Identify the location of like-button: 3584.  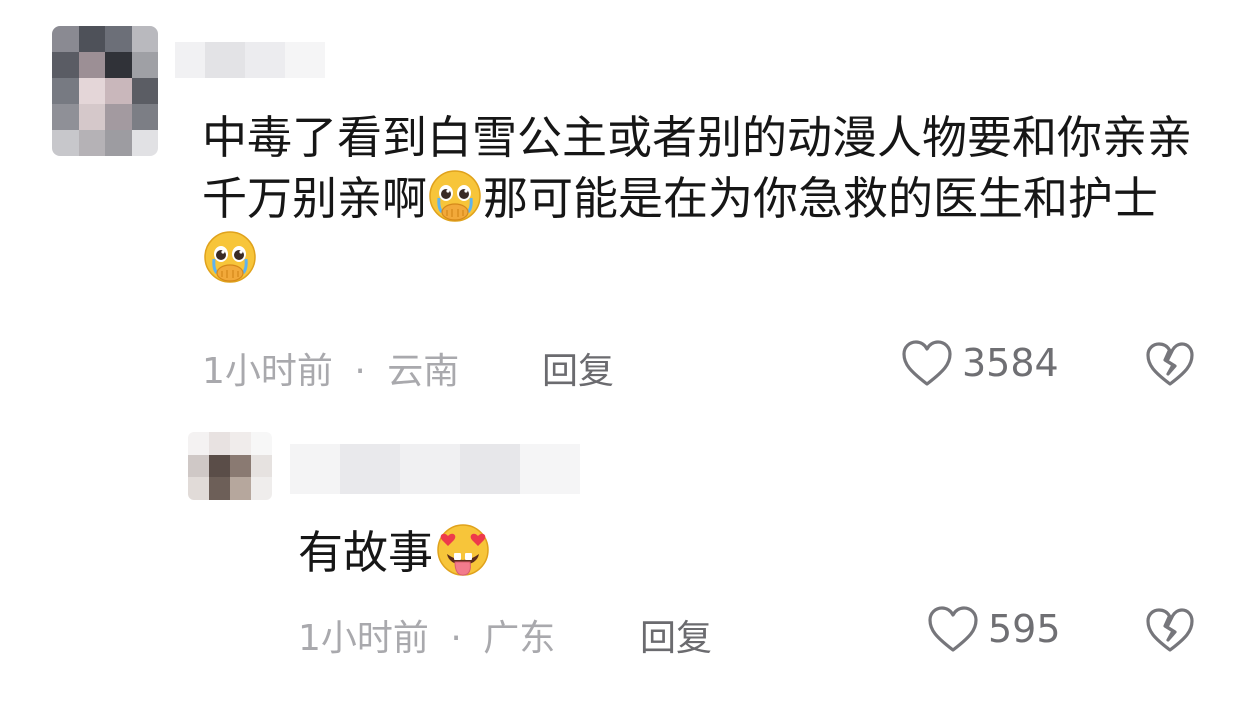
(979, 363).